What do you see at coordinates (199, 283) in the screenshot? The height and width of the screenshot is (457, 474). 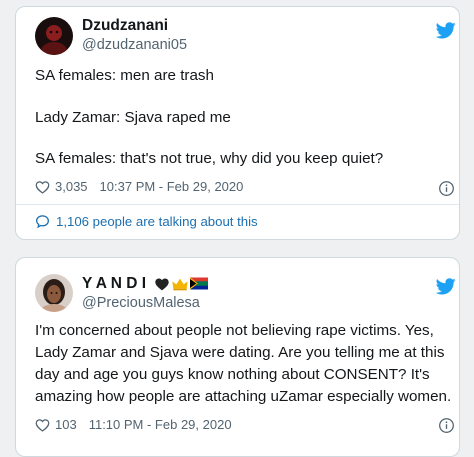 I see `south-africa-flag-icon` at bounding box center [199, 283].